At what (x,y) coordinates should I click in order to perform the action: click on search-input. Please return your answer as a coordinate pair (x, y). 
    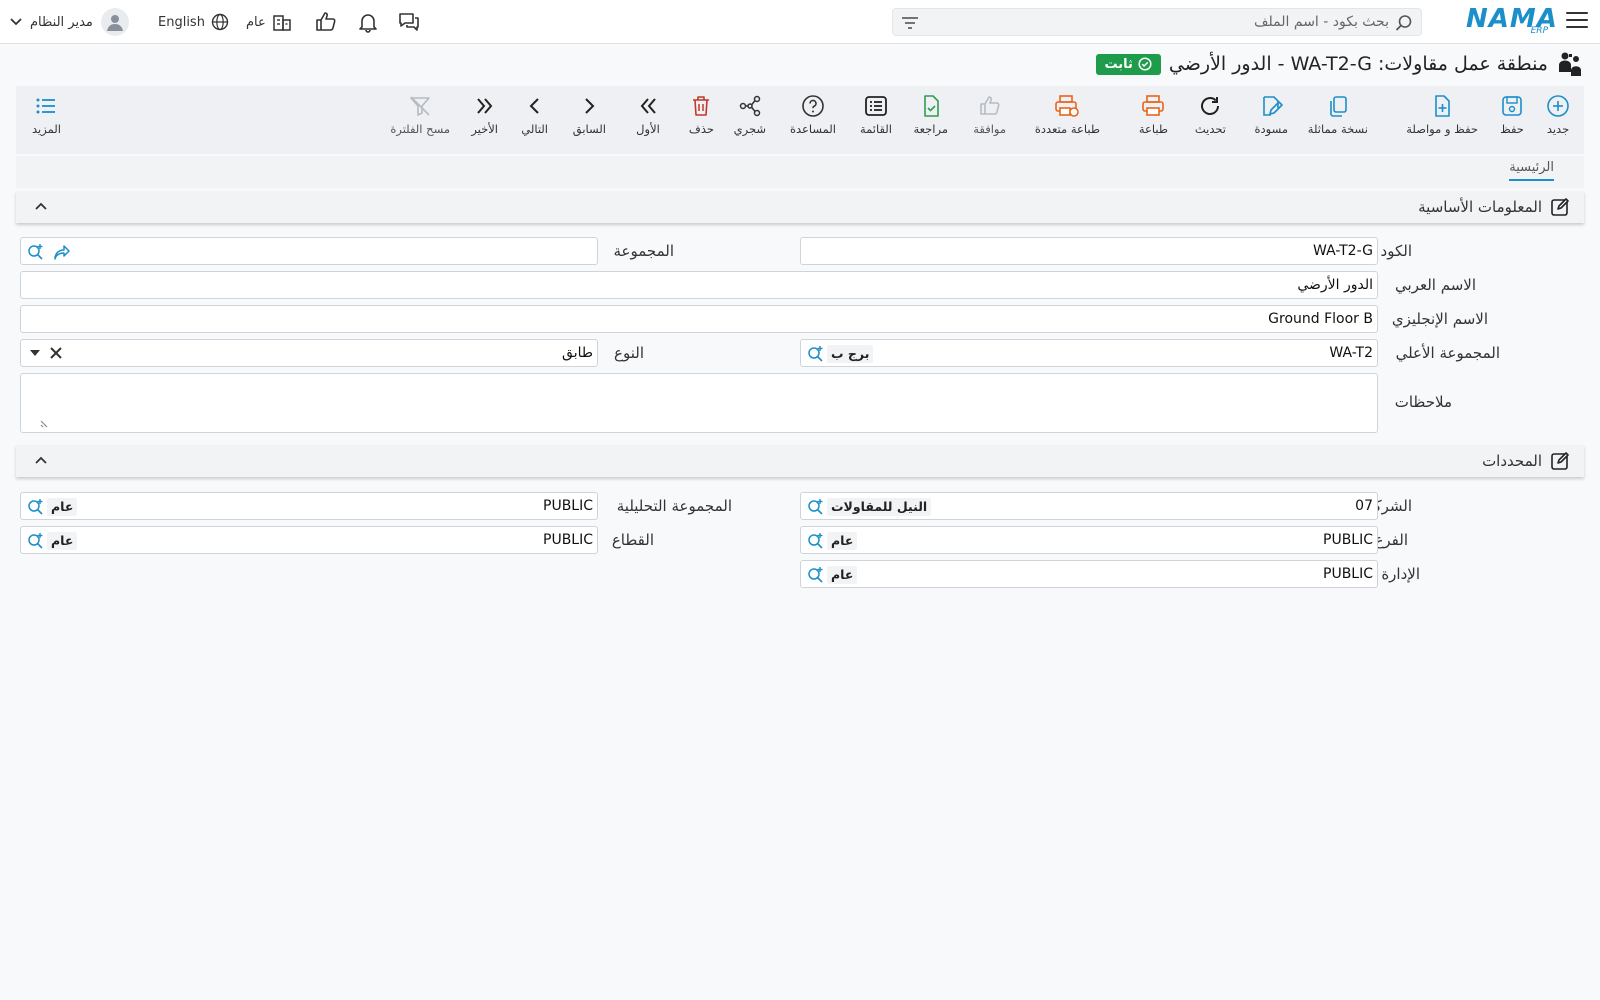
    Looking at the image, I should click on (1169, 22).